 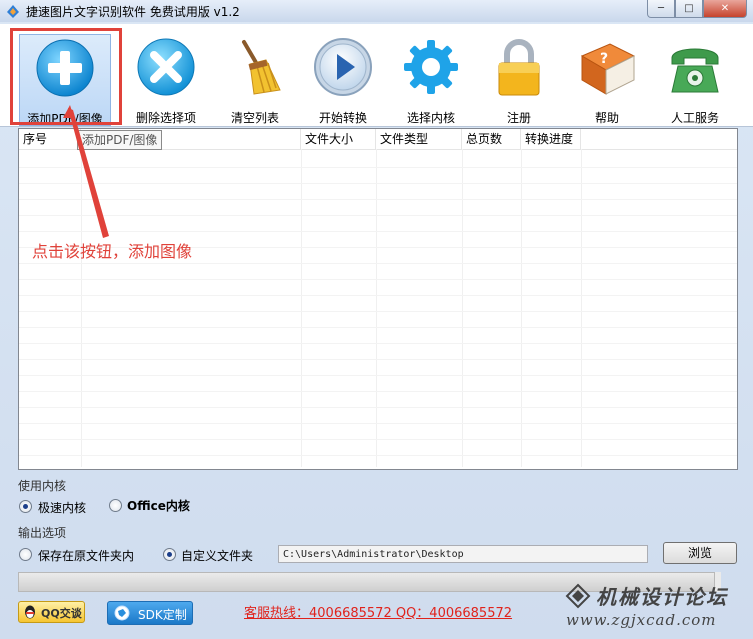 What do you see at coordinates (491, 139) in the screenshot?
I see `column-header-pages: 总页数` at bounding box center [491, 139].